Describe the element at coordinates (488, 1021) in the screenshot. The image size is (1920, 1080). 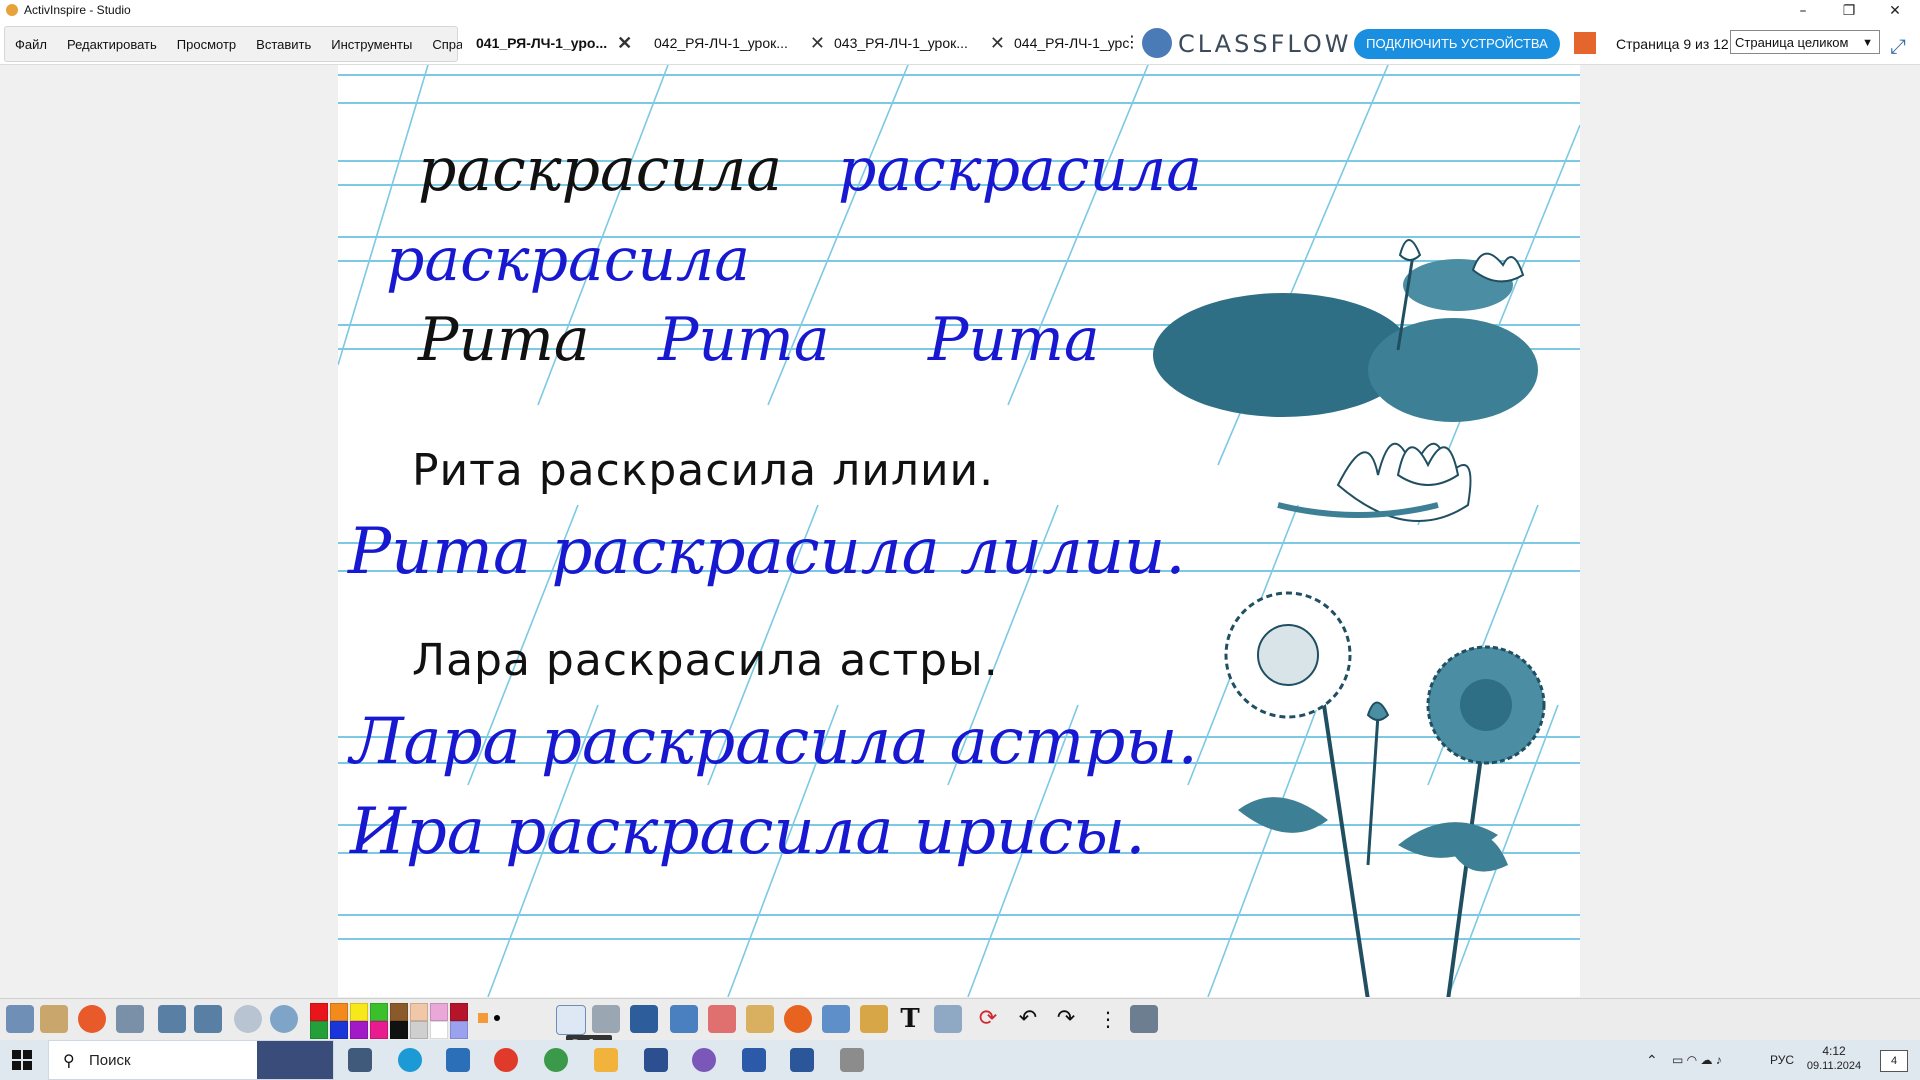
I see `pen-width-selector` at that location.